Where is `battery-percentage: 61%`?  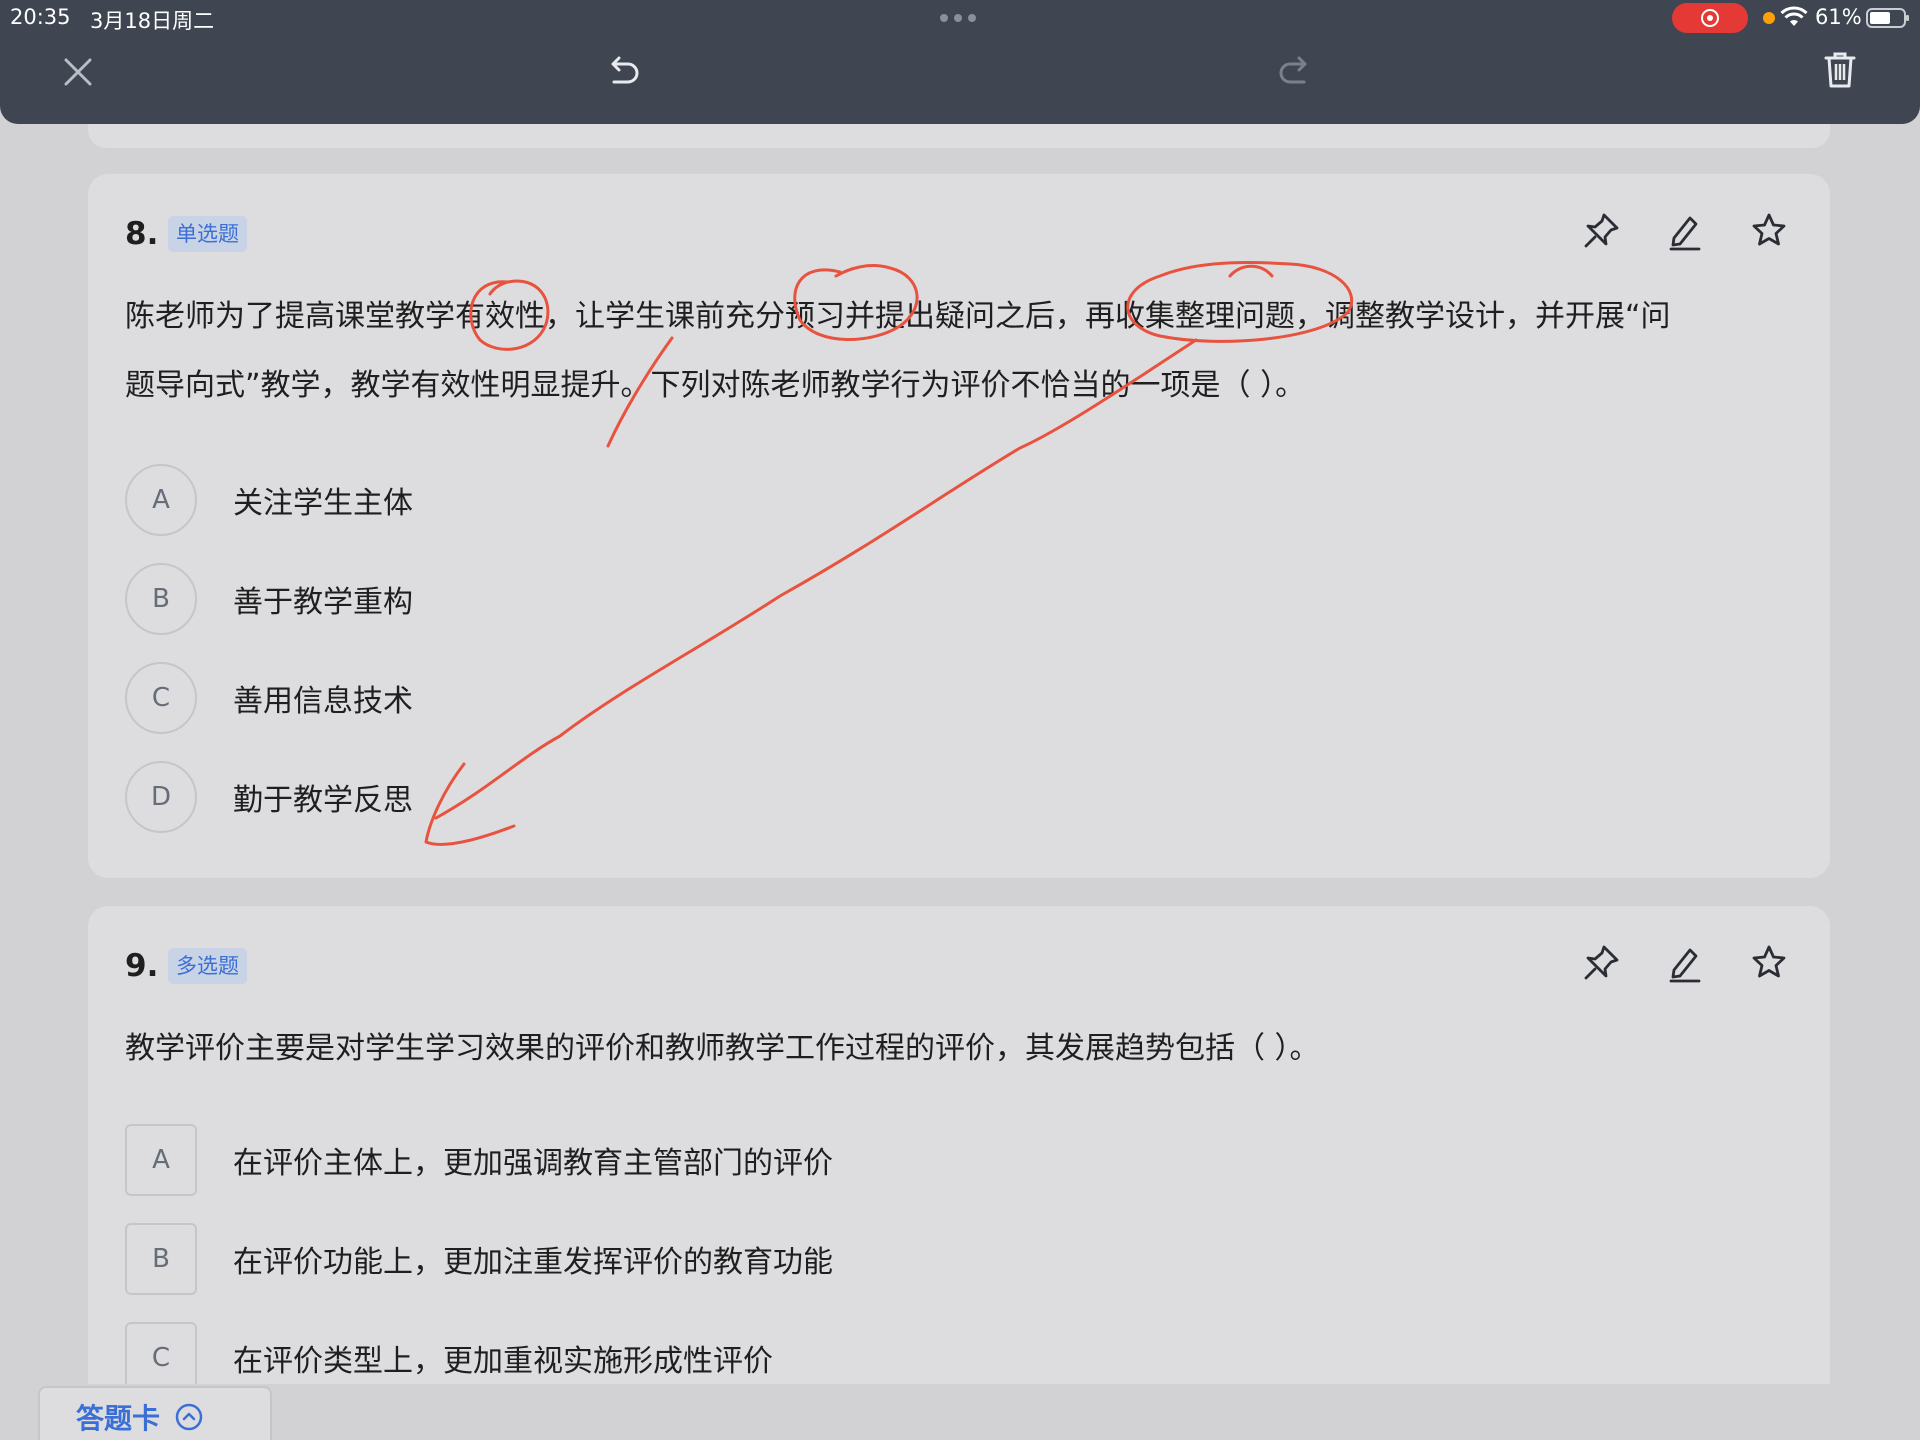
battery-percentage: 61% is located at coordinates (1838, 17).